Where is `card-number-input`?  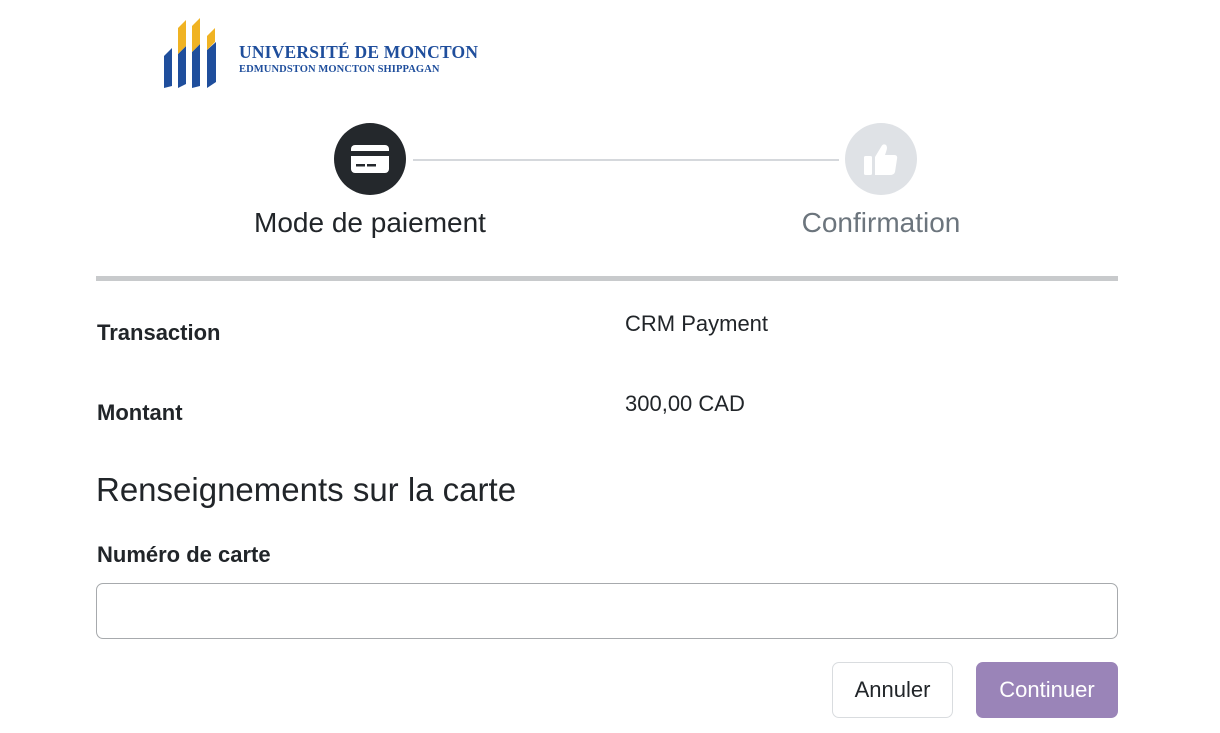
card-number-input is located at coordinates (607, 611).